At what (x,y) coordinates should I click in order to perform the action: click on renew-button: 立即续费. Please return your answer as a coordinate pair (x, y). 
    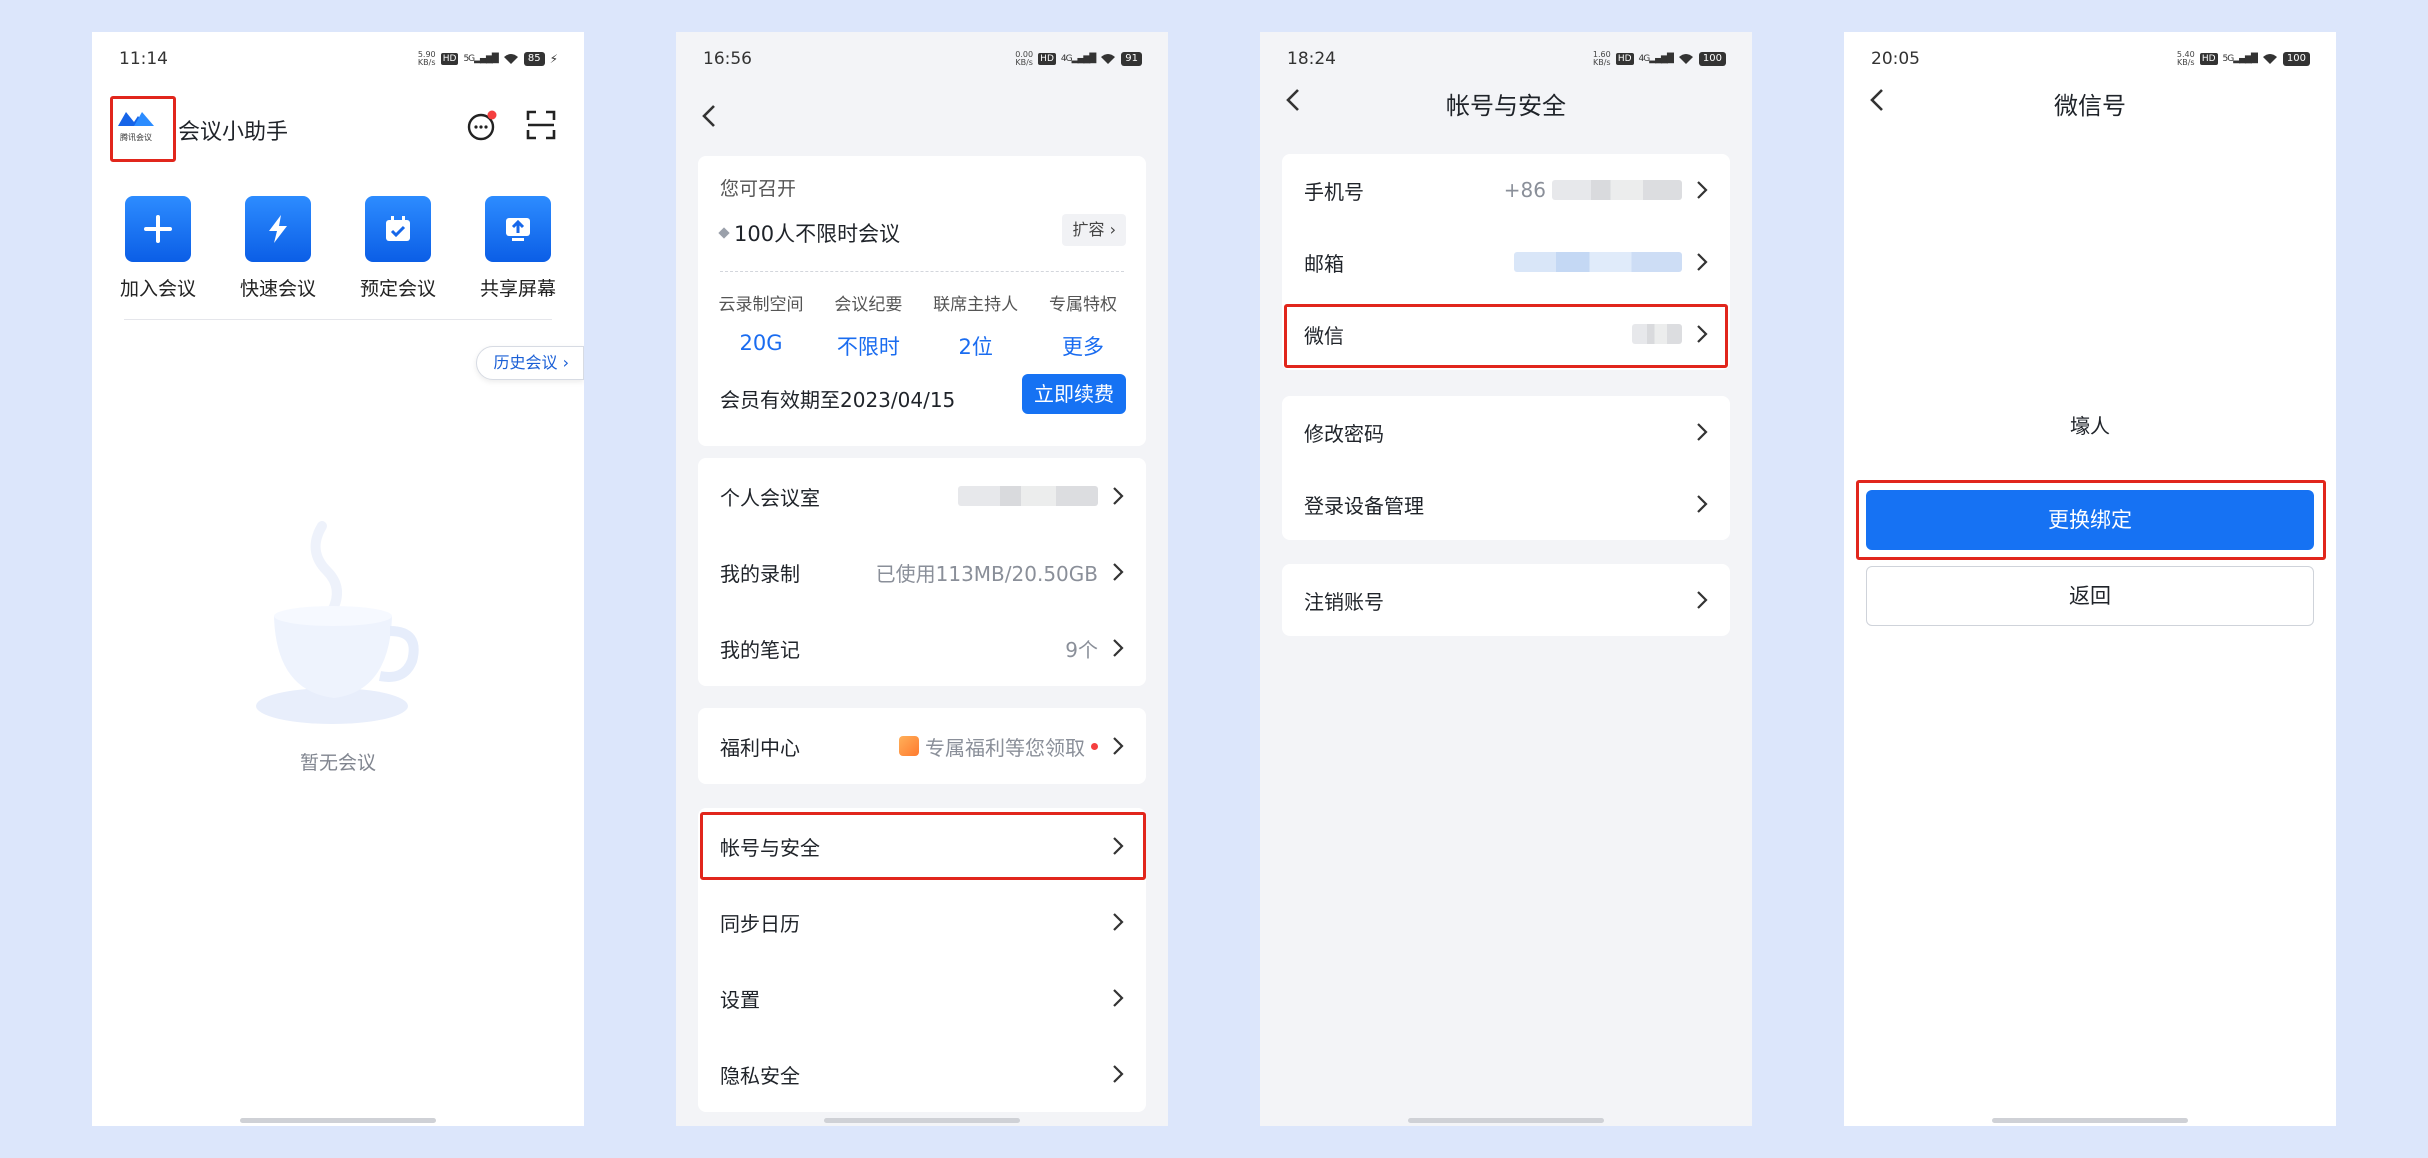
    Looking at the image, I should click on (1074, 394).